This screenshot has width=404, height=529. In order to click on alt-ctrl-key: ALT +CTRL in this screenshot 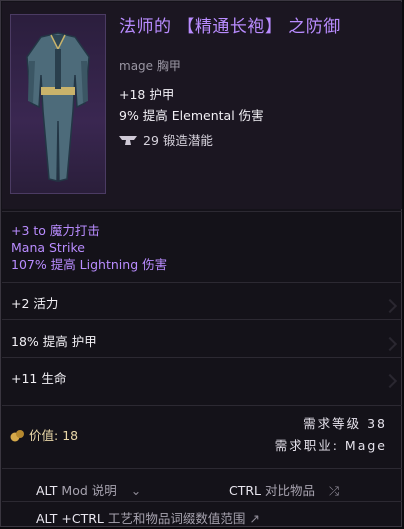, I will do `click(70, 518)`.